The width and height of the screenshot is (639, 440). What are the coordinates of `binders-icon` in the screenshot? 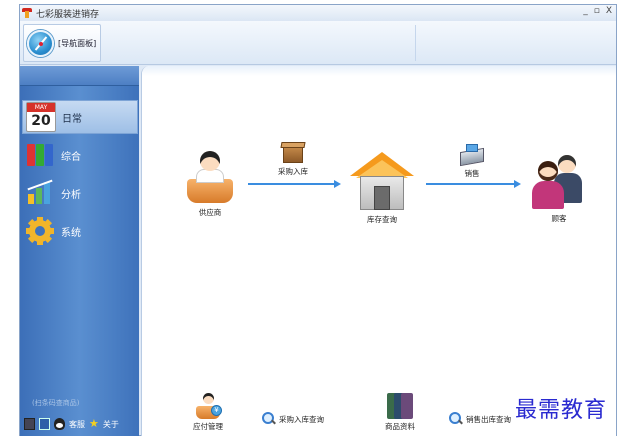 It's located at (40, 155).